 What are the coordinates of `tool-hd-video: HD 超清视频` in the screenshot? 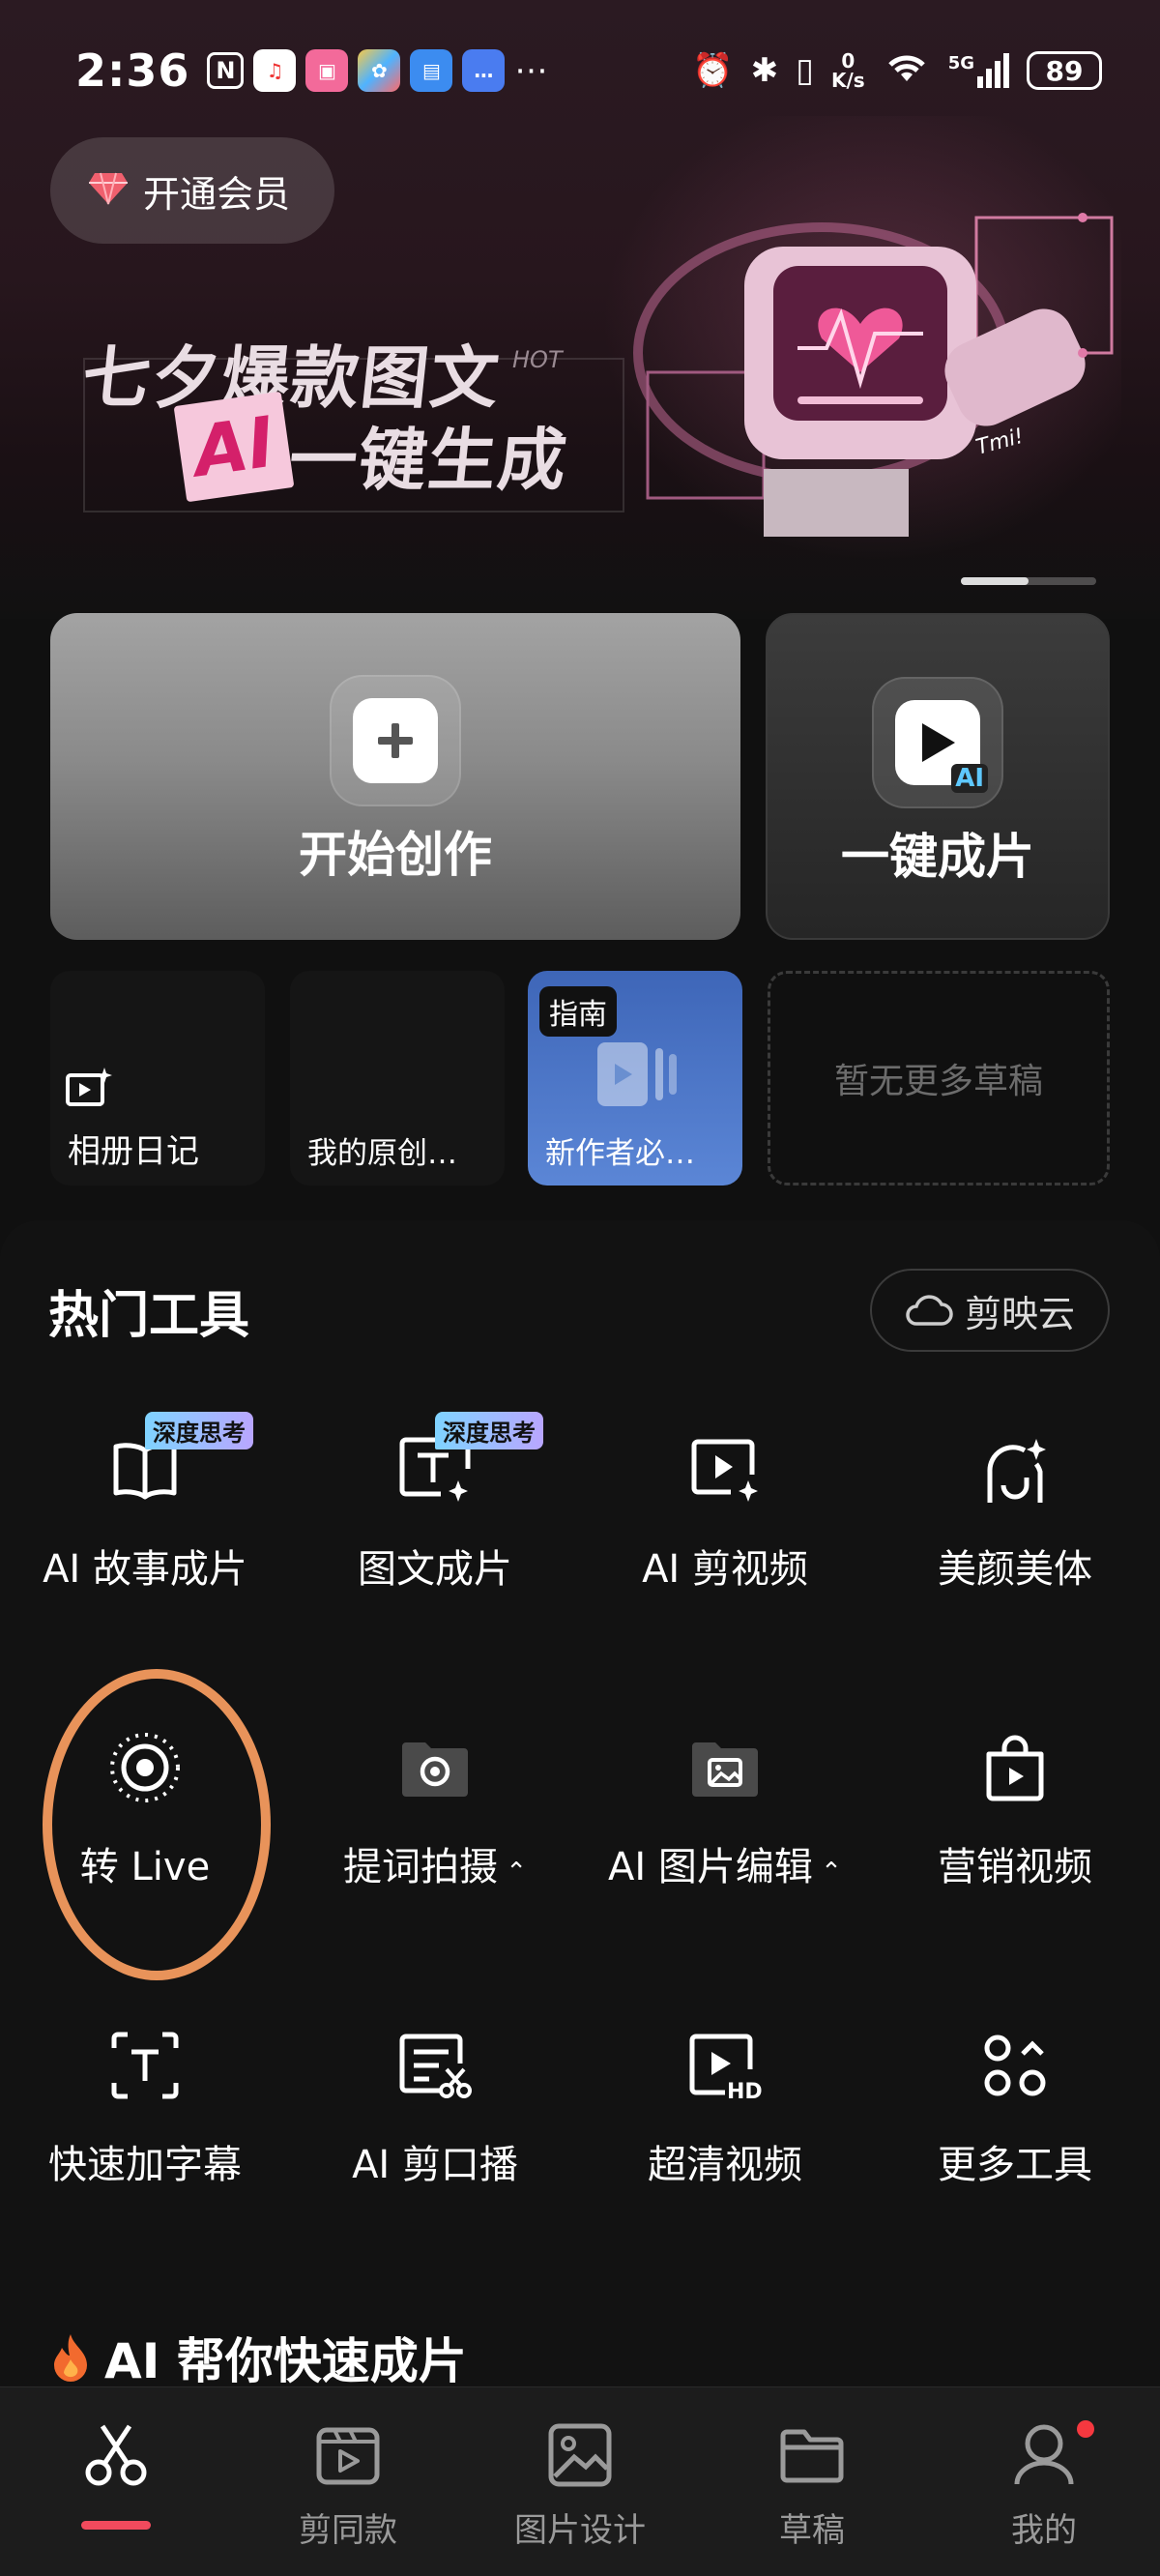 It's located at (725, 2123).